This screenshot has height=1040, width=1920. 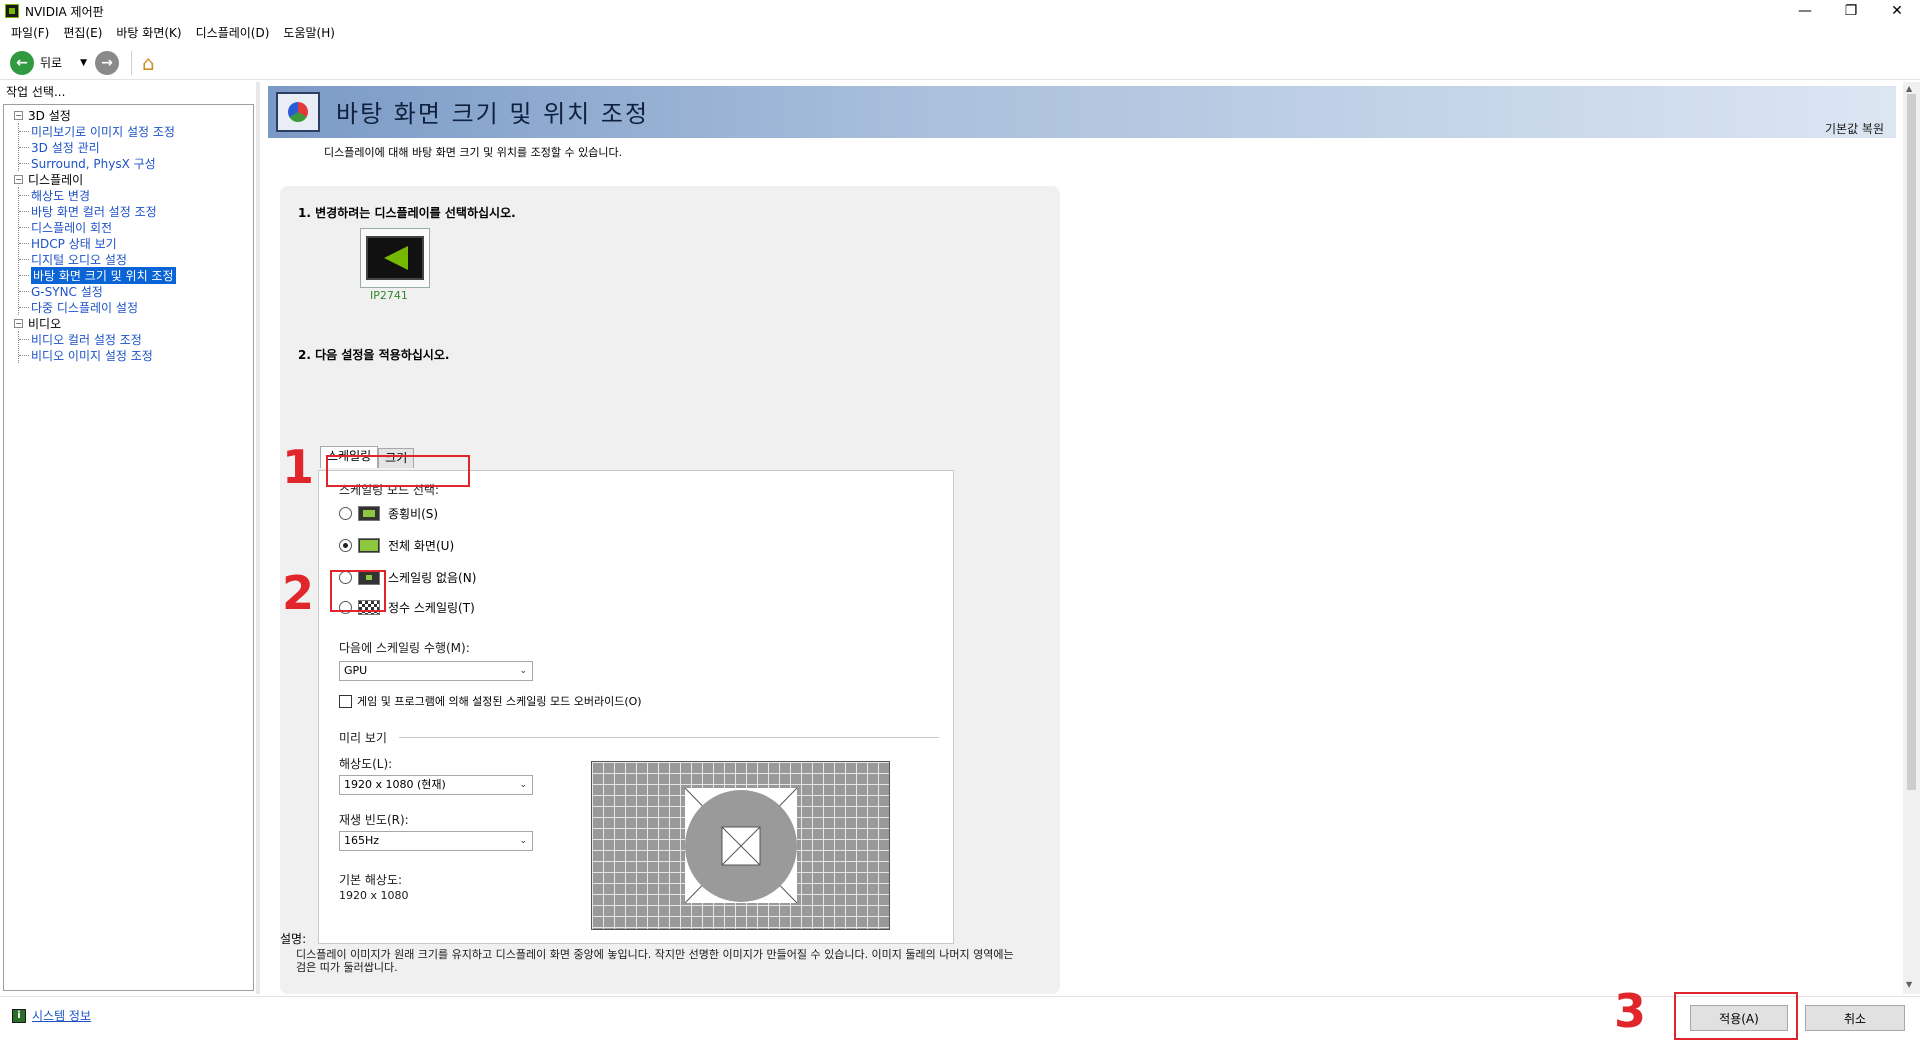 I want to click on tree-item-selected: 바탕 화면 크기 및 위치 조정, so click(x=136, y=275).